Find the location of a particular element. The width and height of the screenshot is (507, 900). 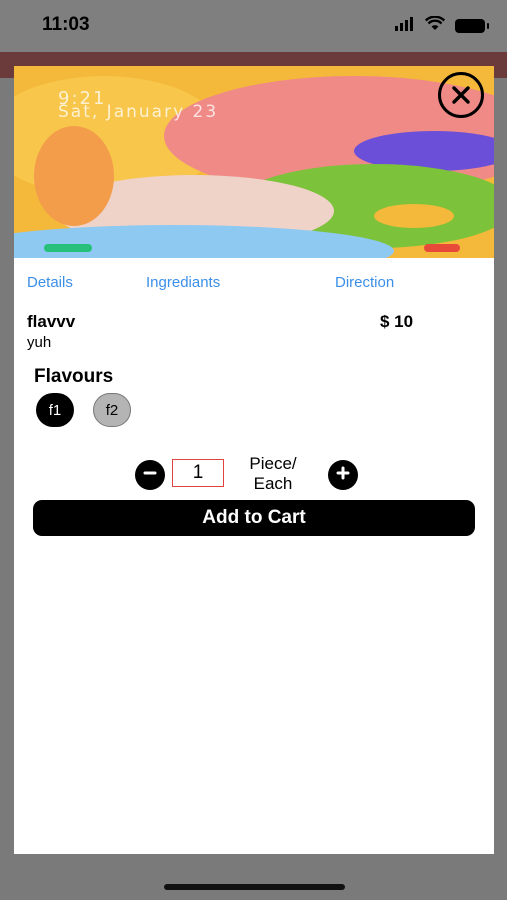

image-text-date: Sat, January 23 is located at coordinates (138, 112).